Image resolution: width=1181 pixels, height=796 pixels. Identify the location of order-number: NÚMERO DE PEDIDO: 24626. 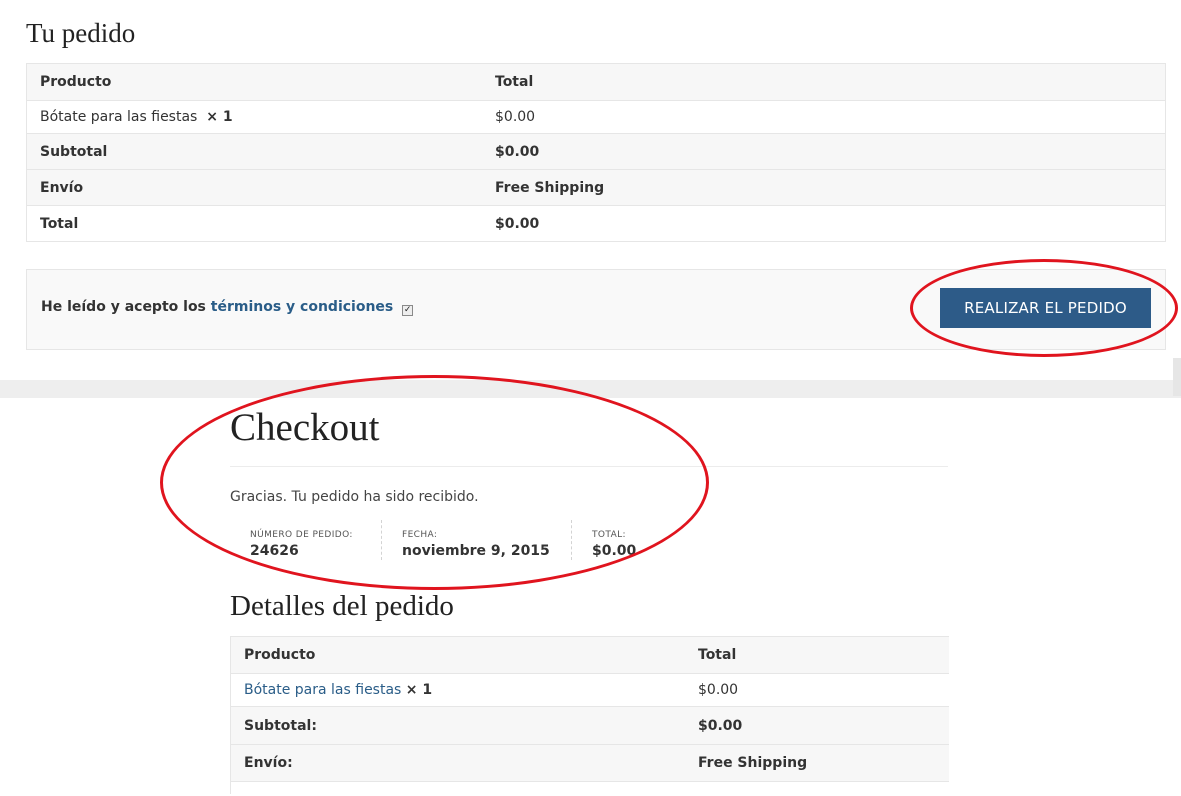
(305, 540).